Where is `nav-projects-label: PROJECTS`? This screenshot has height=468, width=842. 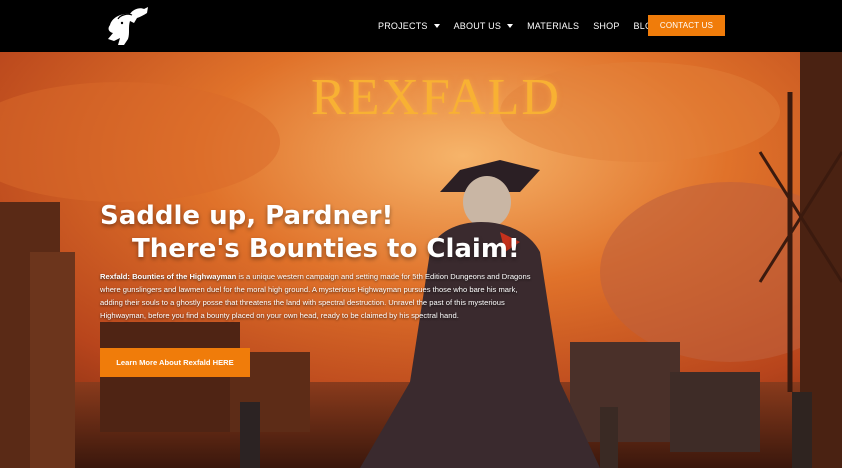
nav-projects-label: PROJECTS is located at coordinates (403, 26).